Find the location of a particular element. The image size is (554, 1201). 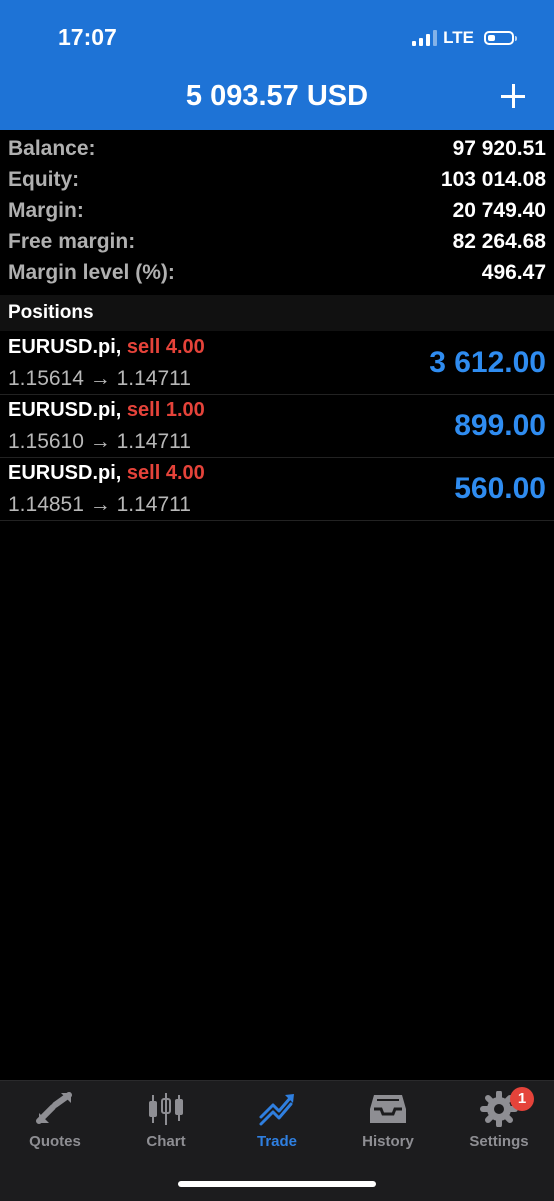

tab-label: Quotes is located at coordinates (55, 1141).